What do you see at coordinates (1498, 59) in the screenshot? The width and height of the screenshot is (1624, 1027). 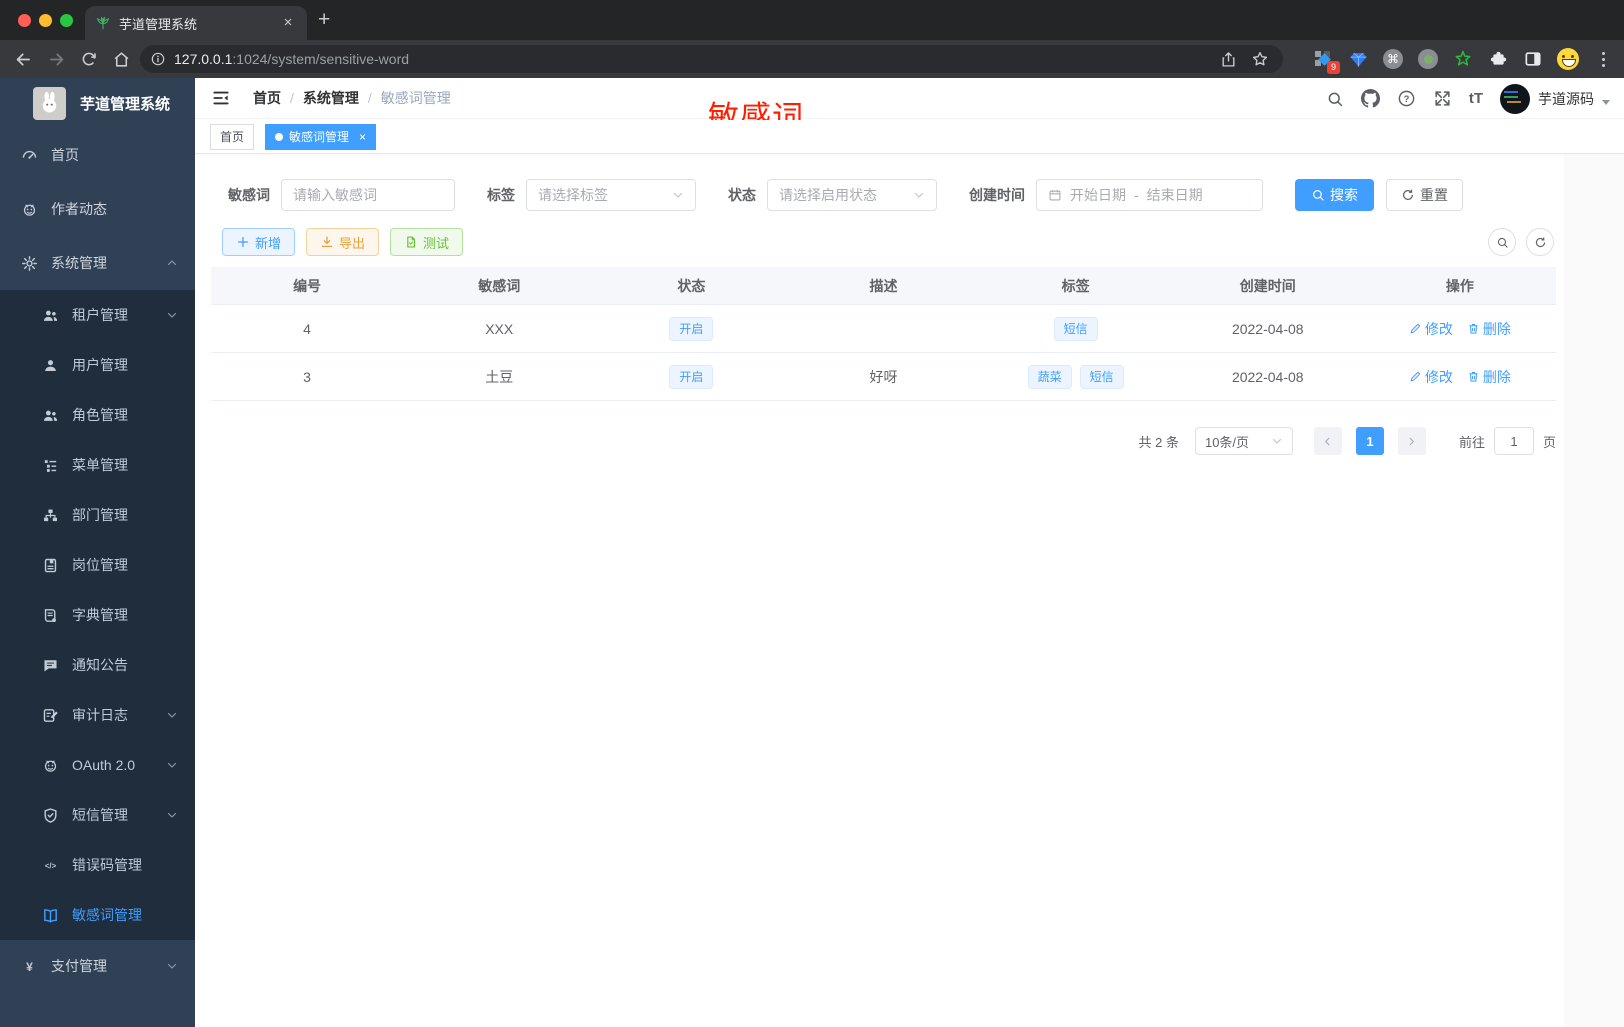 I see `puzzle-extensions-icon` at bounding box center [1498, 59].